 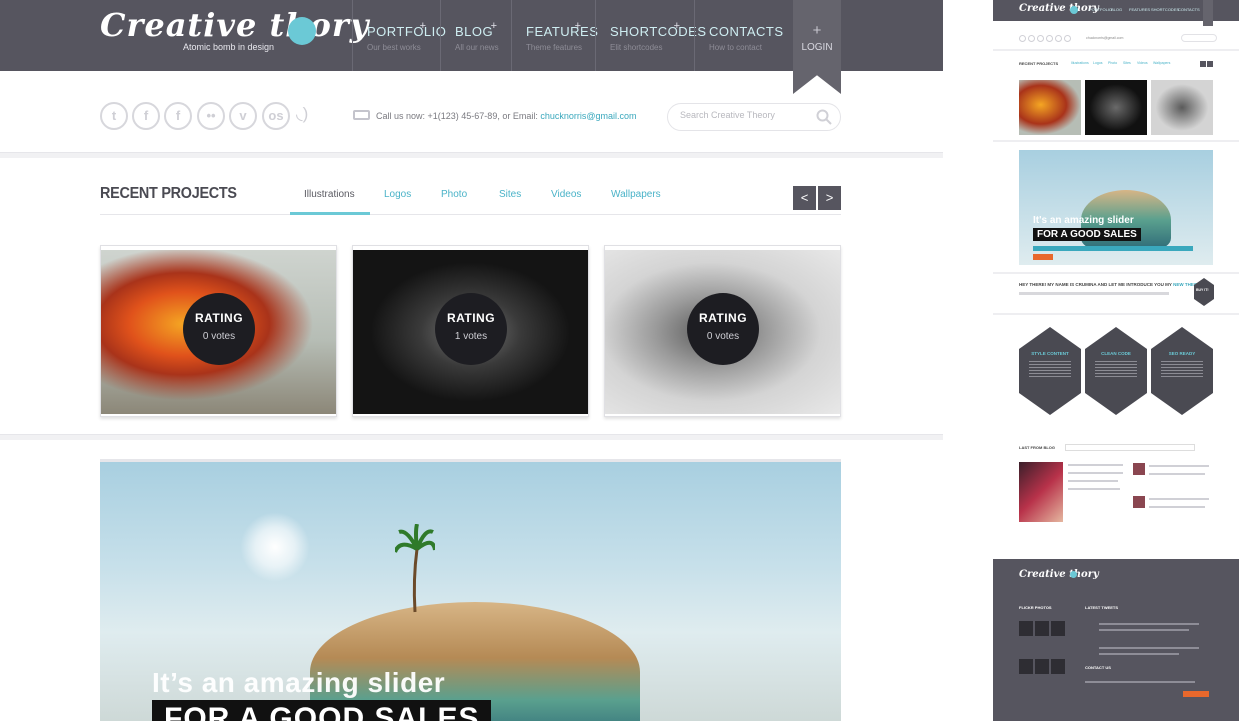 I want to click on nav-contacts: CONTACTS How to contact, so click(x=739, y=35).